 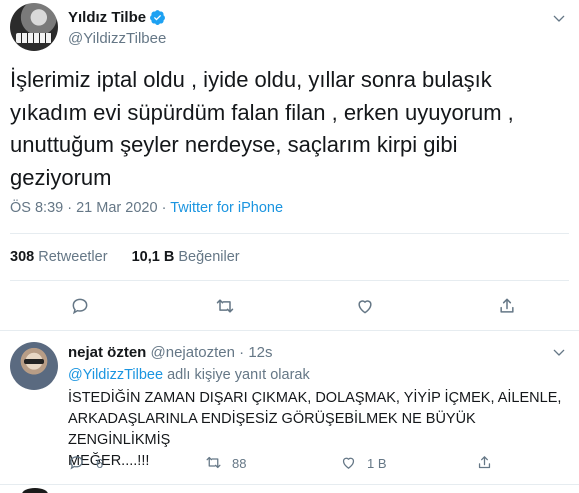 I want to click on like-label: Beğeniler, so click(x=209, y=257).